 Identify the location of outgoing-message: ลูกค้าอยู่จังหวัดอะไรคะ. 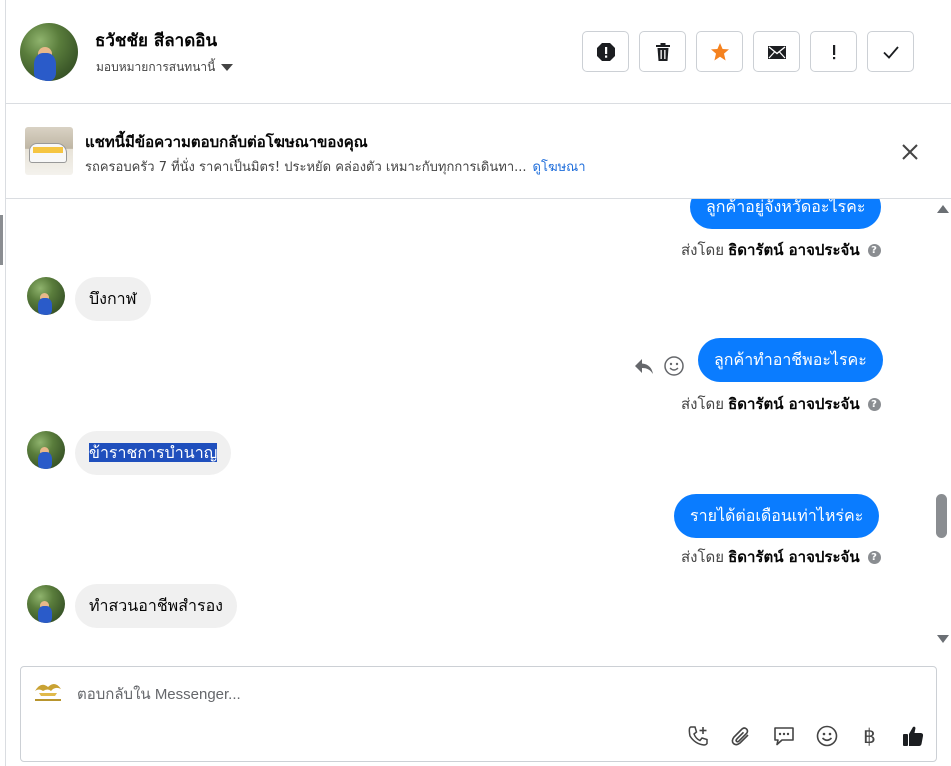
(786, 214).